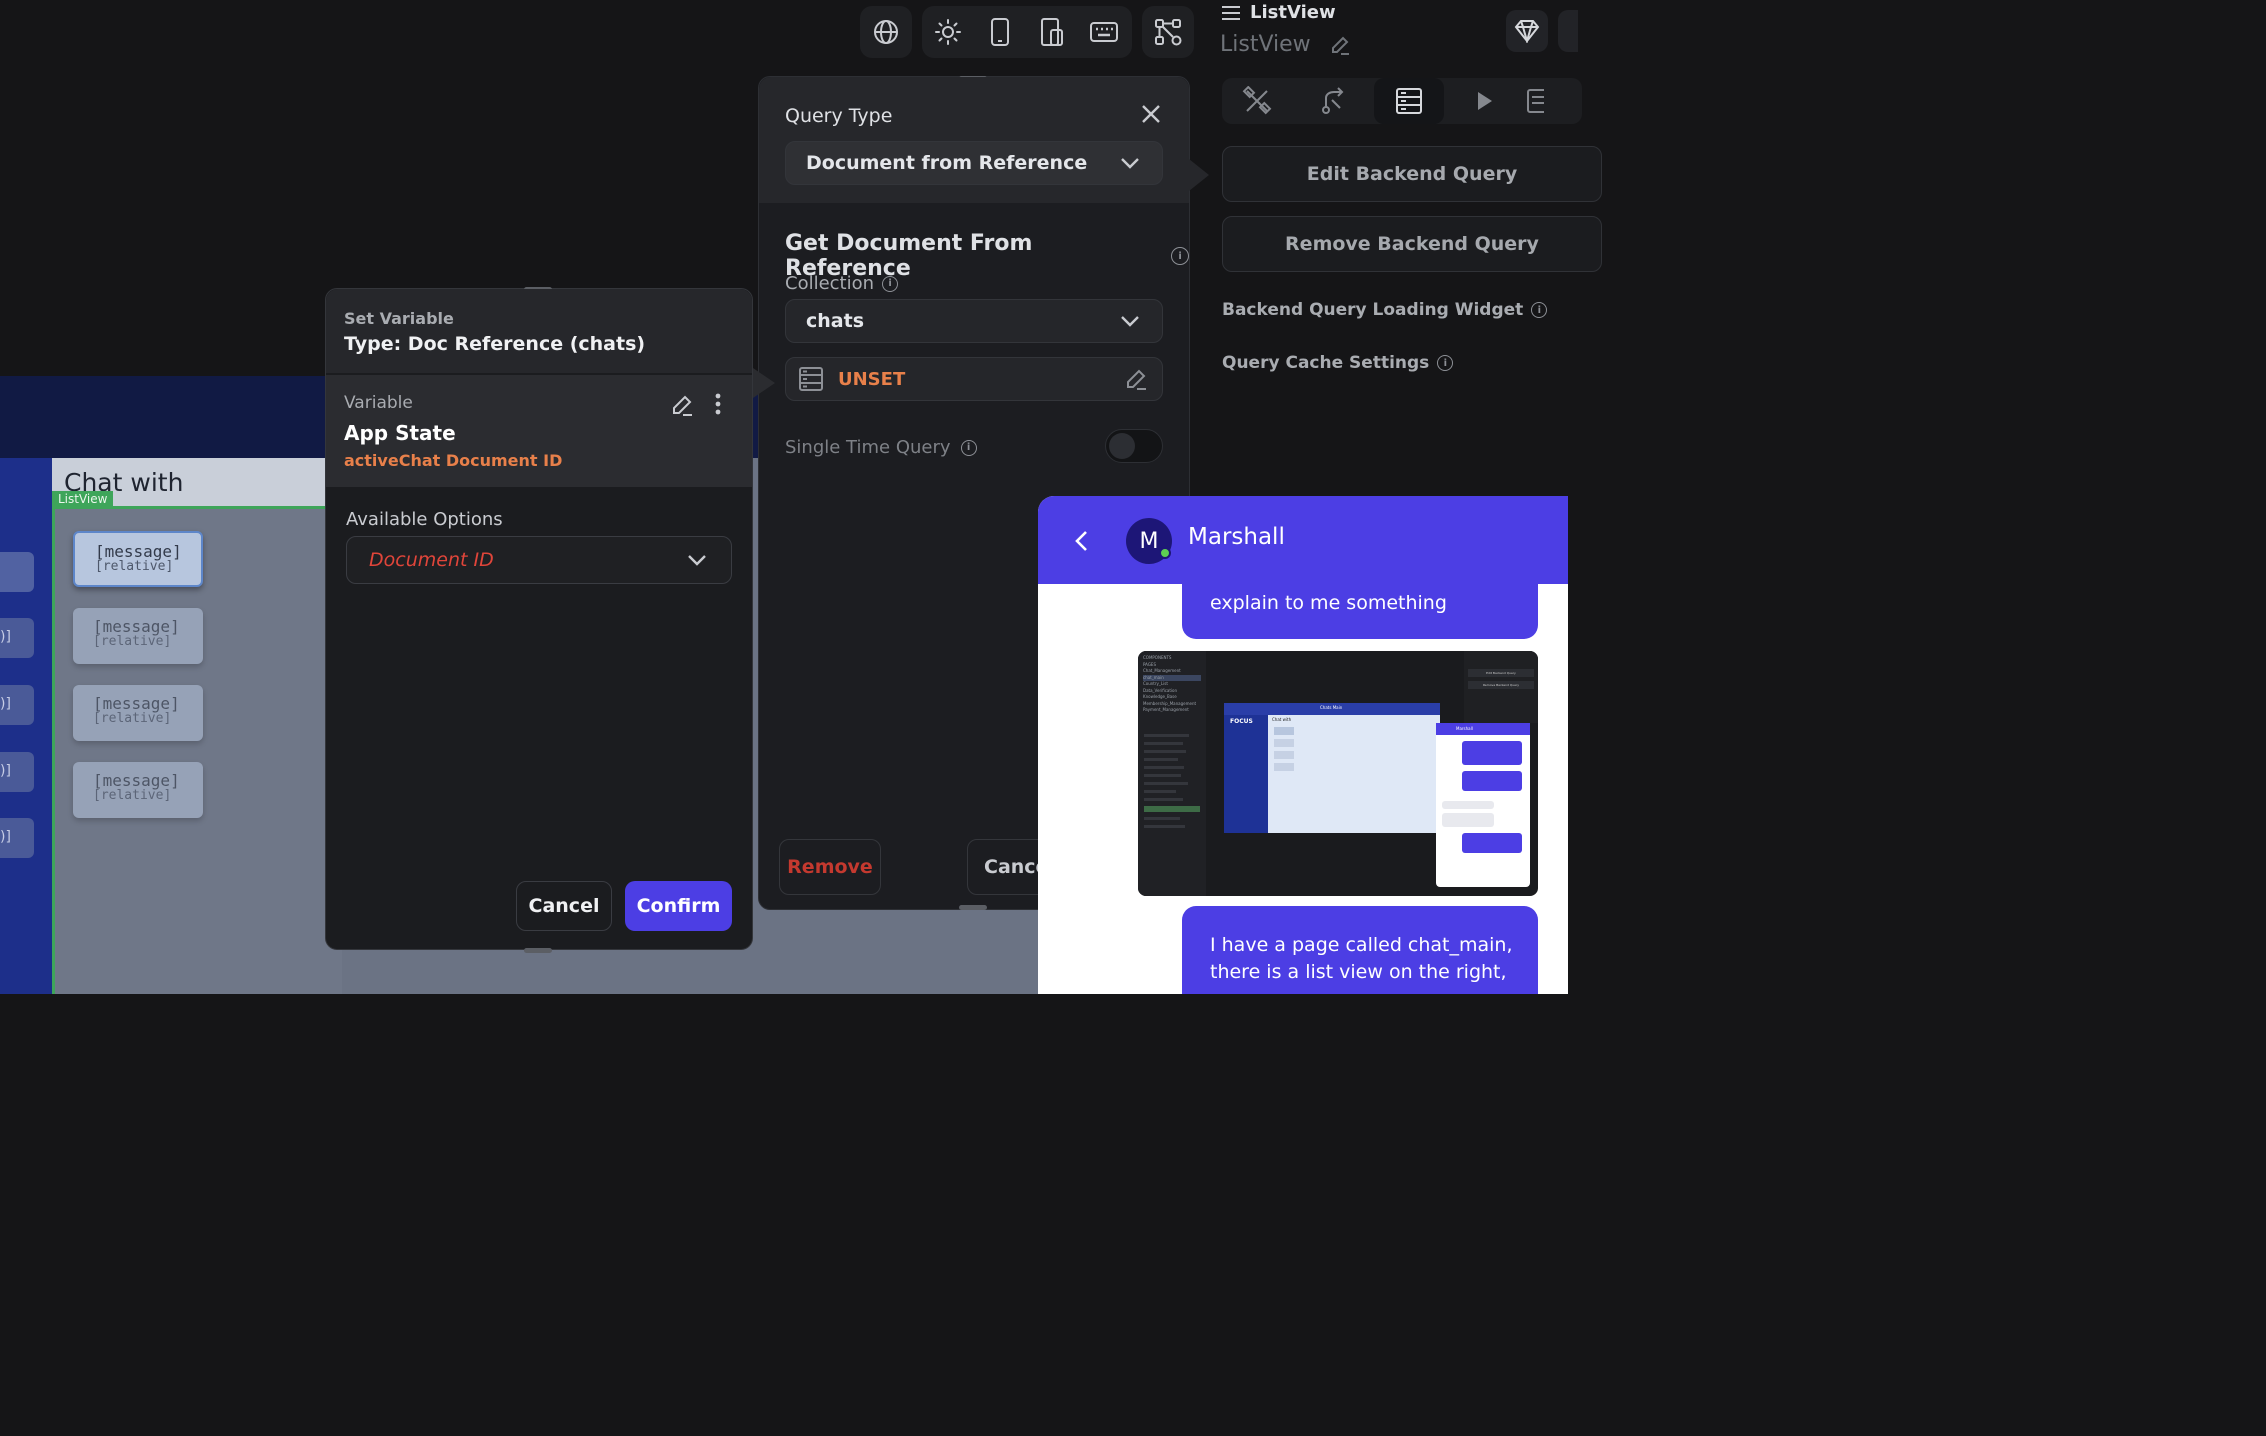 The width and height of the screenshot is (2266, 1436). I want to click on online-indicator, so click(1165, 553).